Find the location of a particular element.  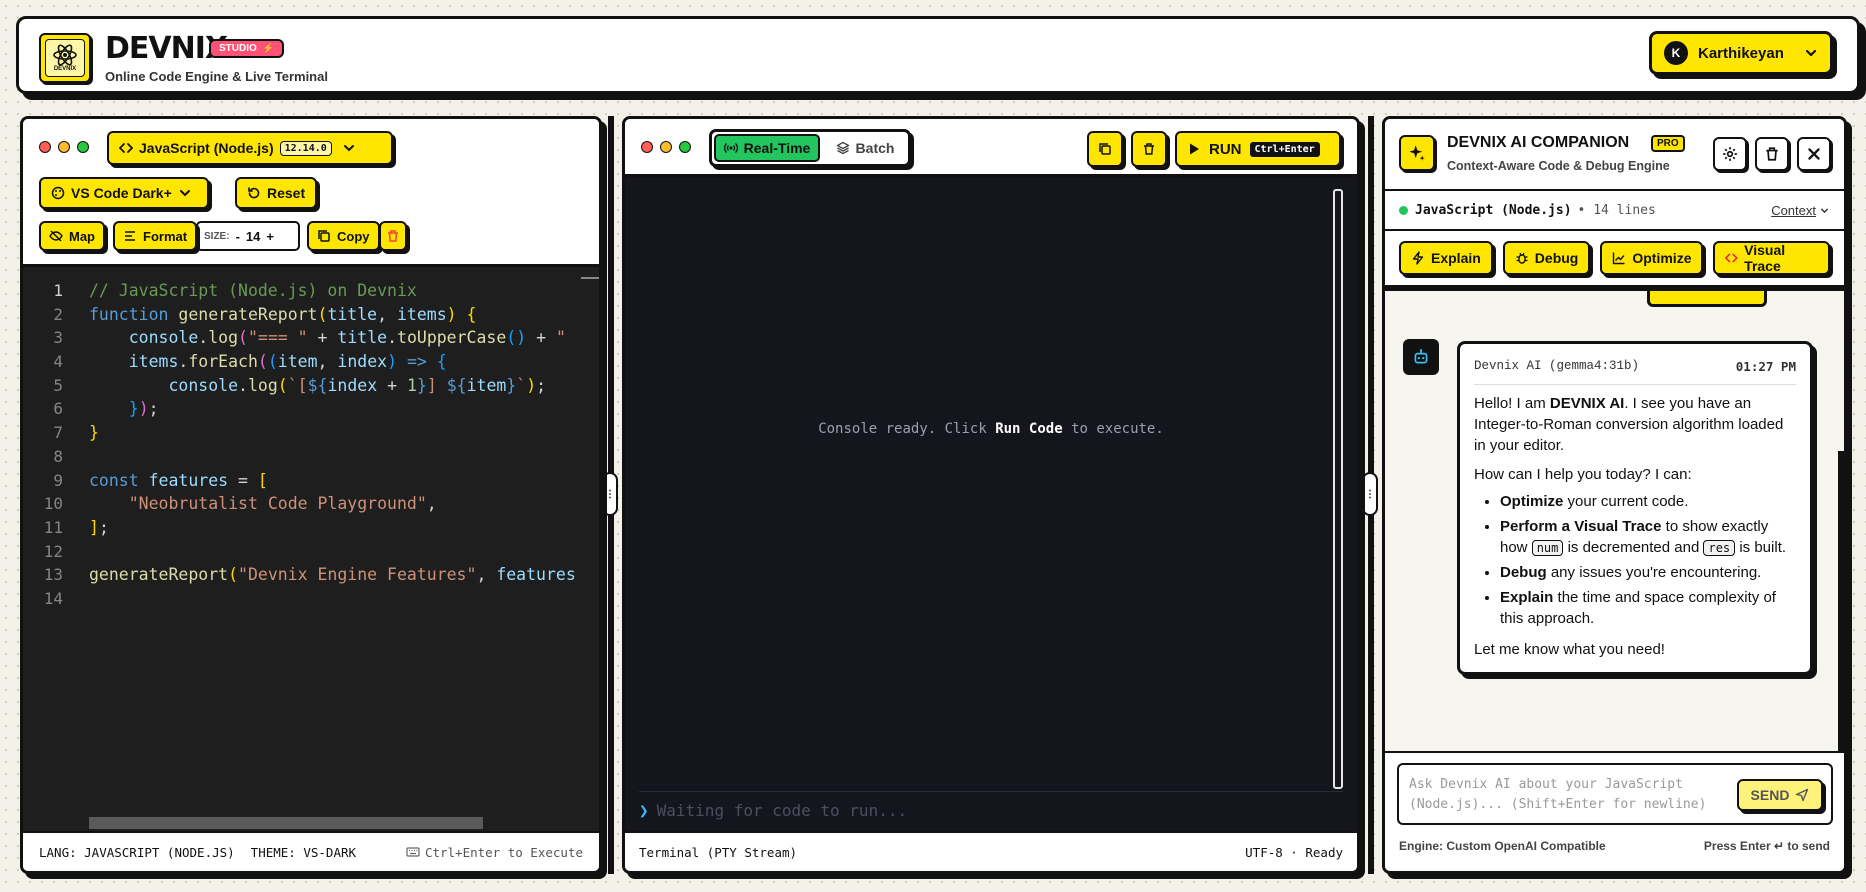

context-dropdown: Context is located at coordinates (1800, 210).